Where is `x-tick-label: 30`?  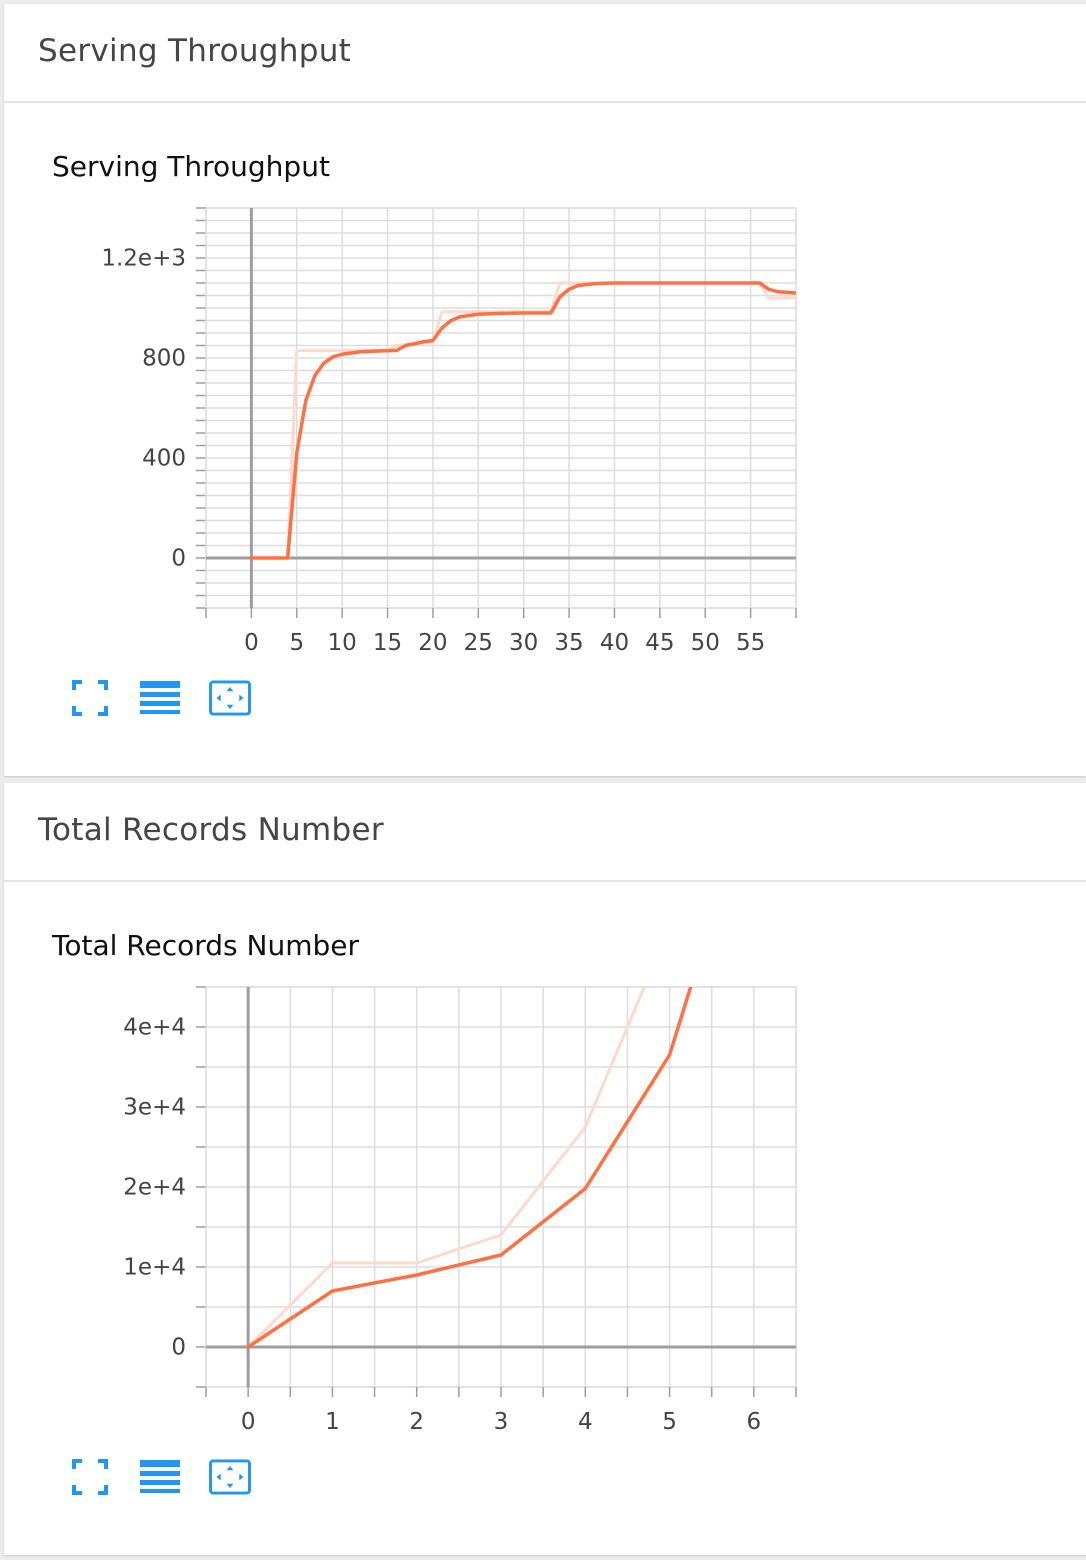
x-tick-label: 30 is located at coordinates (523, 643).